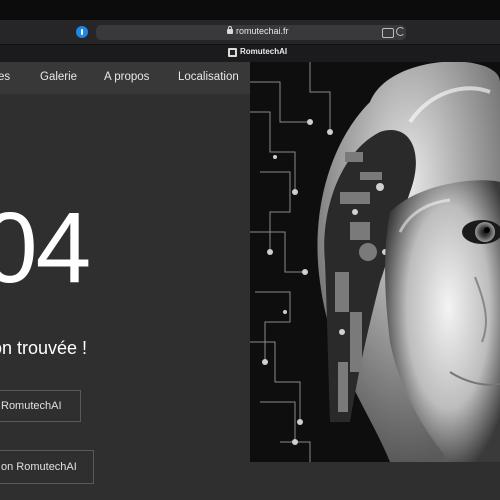 The height and width of the screenshot is (500, 500). I want to click on site-nav: es Galerie A propos Localisation, so click(125, 78).